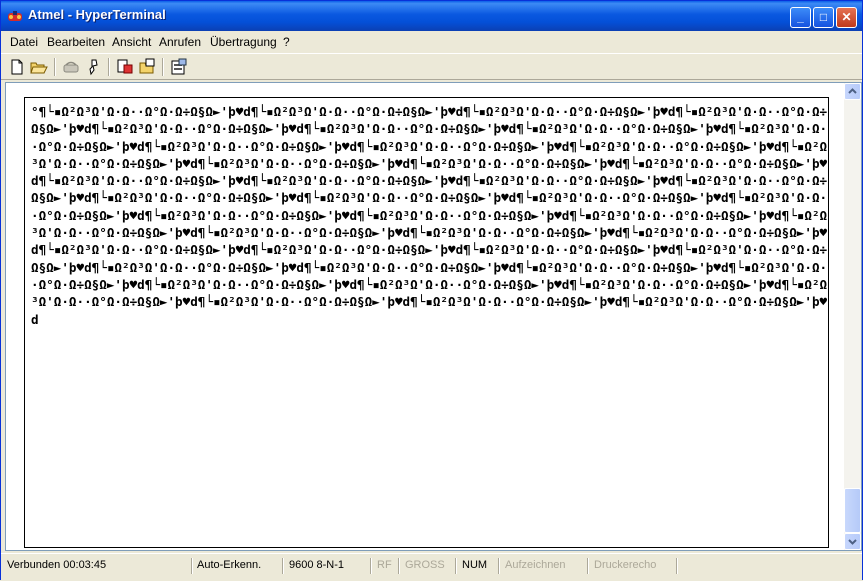  I want to click on window-title: Atmel - HyperTerminal, so click(97, 14).